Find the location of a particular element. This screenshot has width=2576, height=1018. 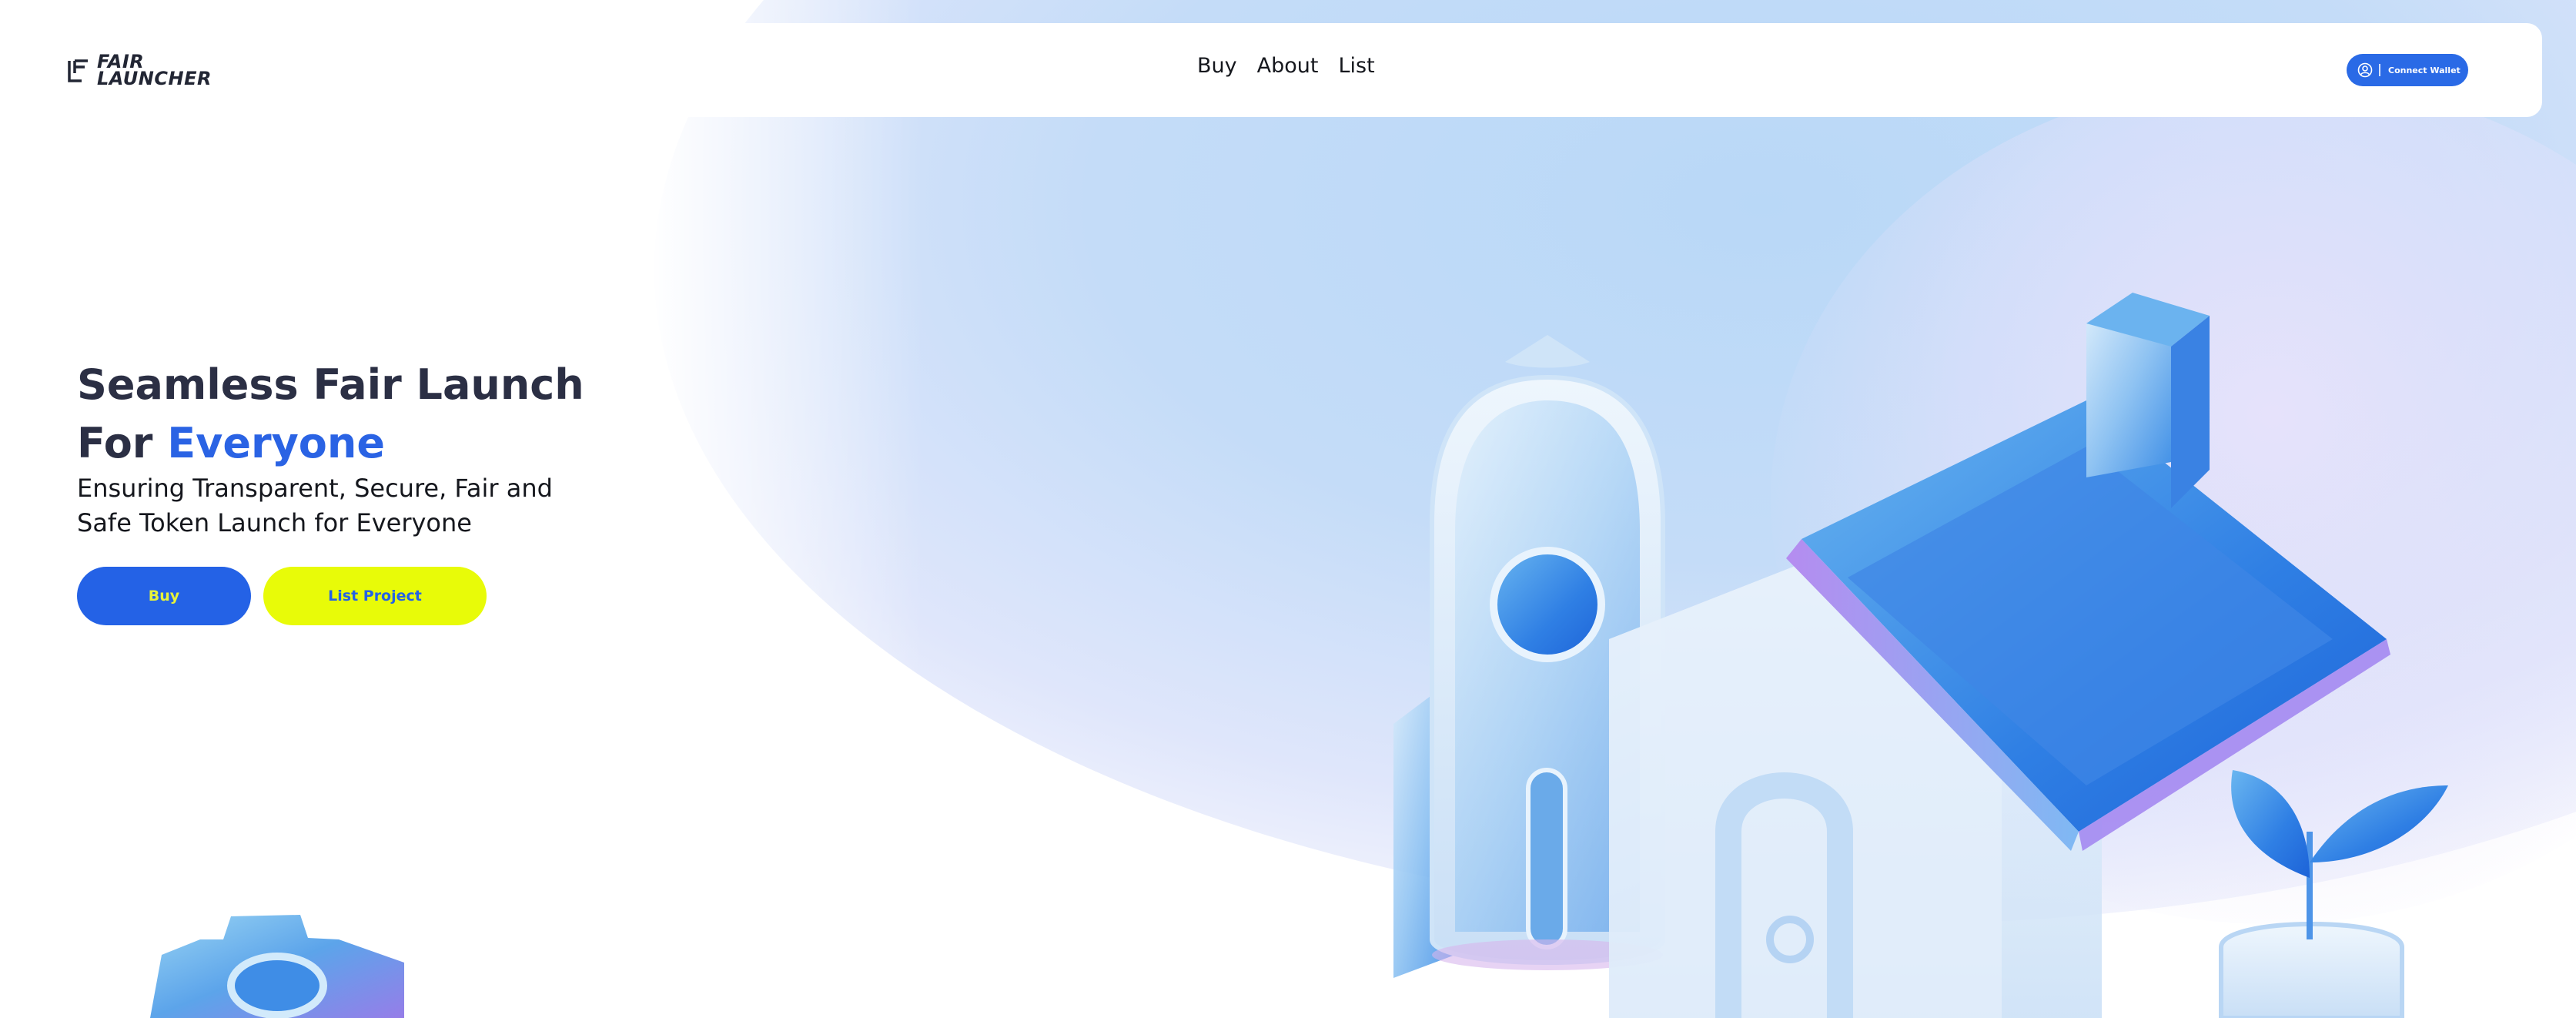

nav-buy: Buy is located at coordinates (1217, 66).